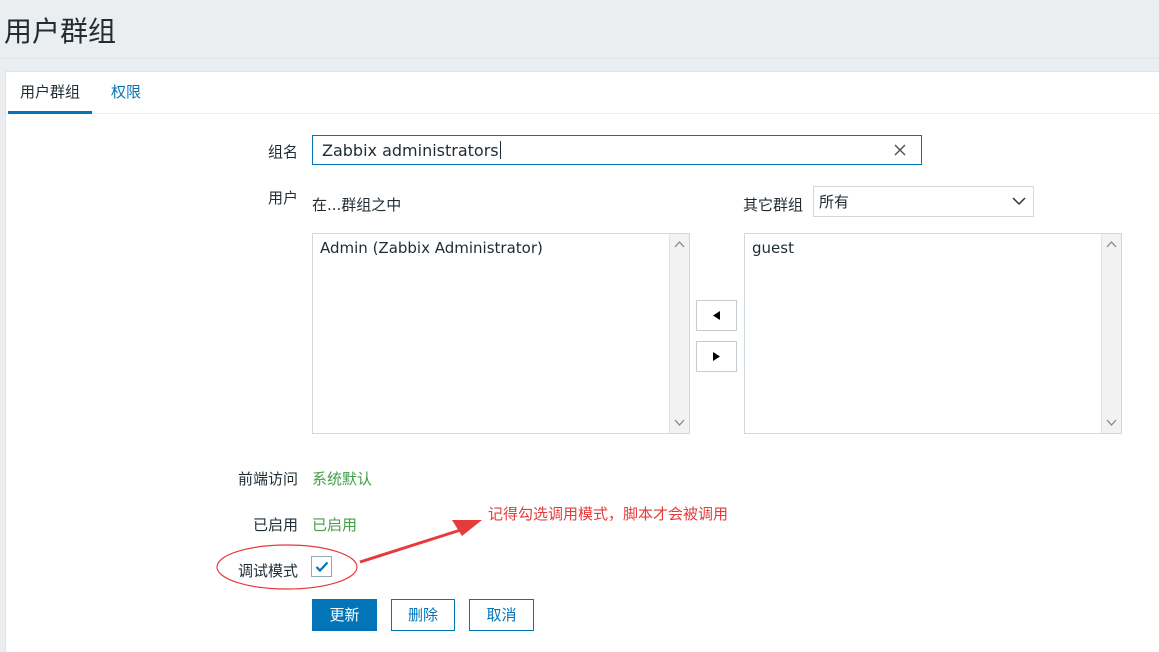 This screenshot has height=652, width=1159. What do you see at coordinates (50, 93) in the screenshot?
I see `tab-user-group: 用户群组` at bounding box center [50, 93].